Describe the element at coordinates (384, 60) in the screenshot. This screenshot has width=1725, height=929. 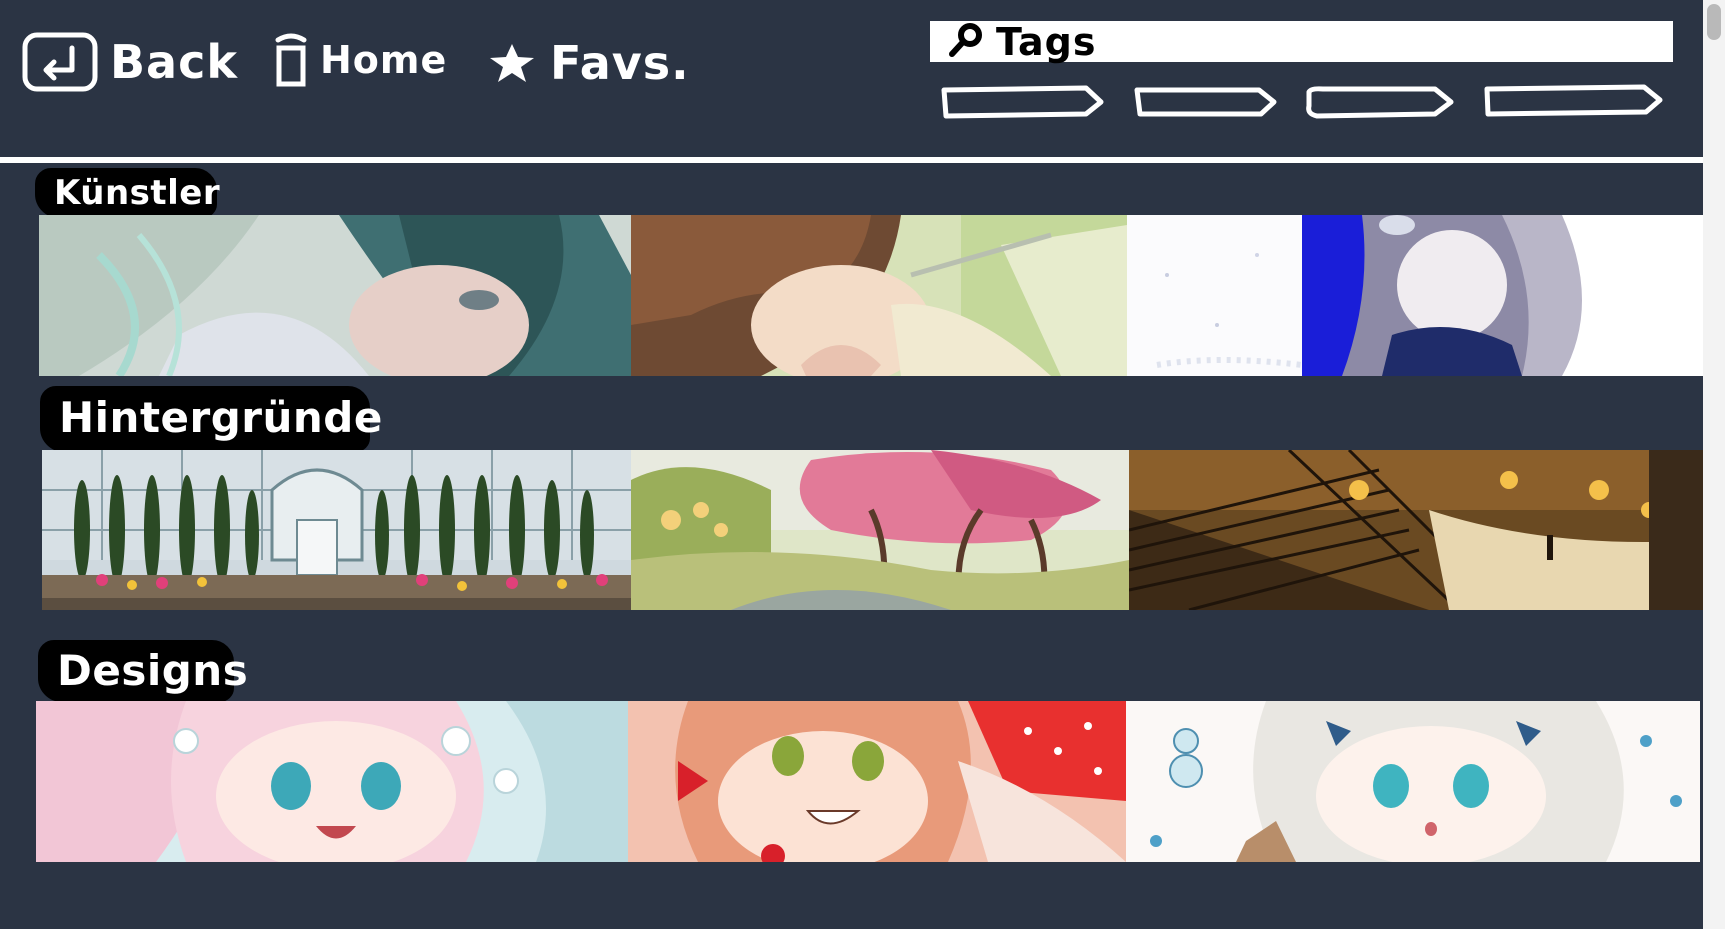
I see `home-label: Home` at that location.